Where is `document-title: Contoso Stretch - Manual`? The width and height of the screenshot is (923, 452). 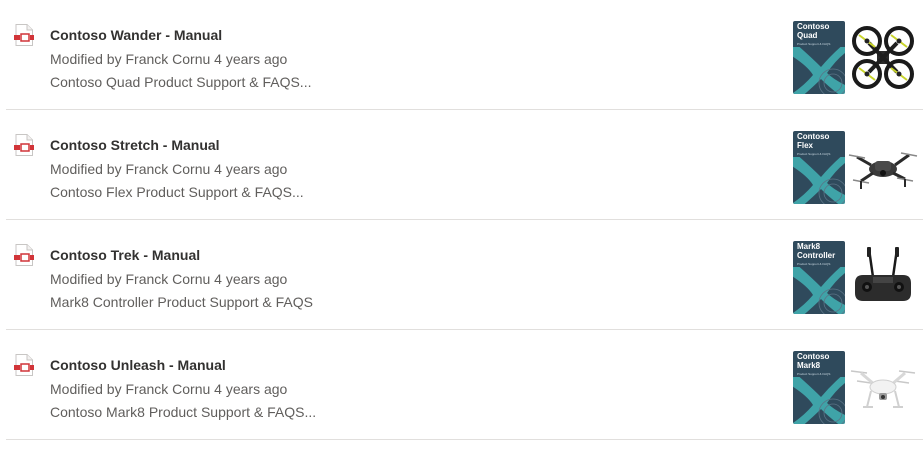 document-title: Contoso Stretch - Manual is located at coordinates (135, 145).